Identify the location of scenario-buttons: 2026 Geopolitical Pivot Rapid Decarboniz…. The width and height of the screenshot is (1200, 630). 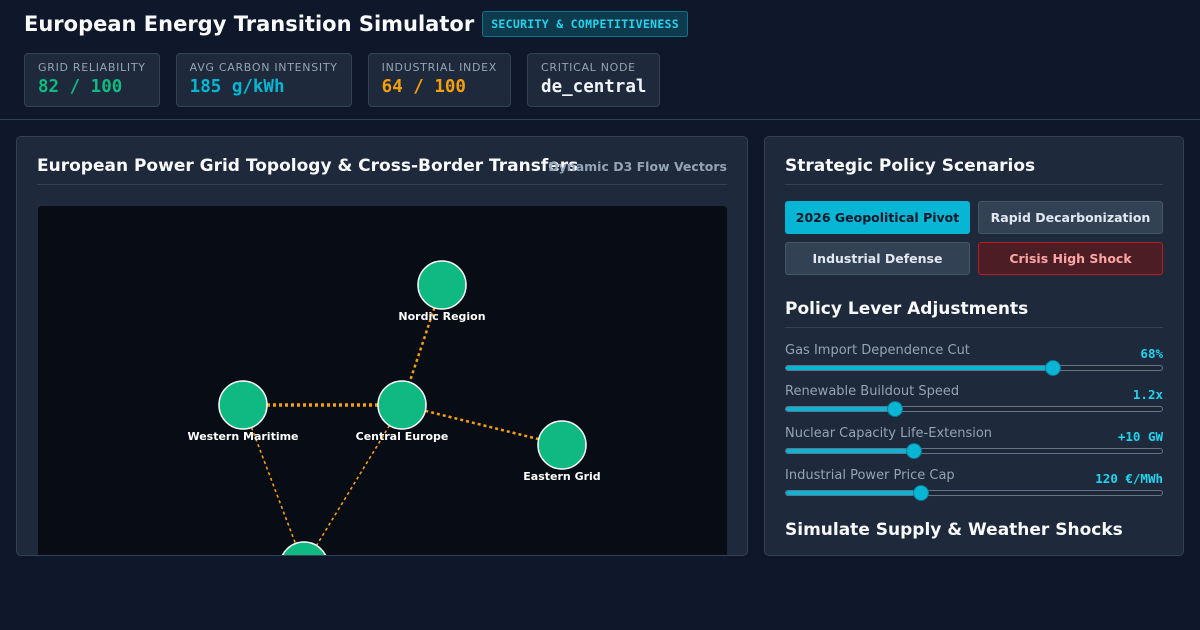
(974, 238).